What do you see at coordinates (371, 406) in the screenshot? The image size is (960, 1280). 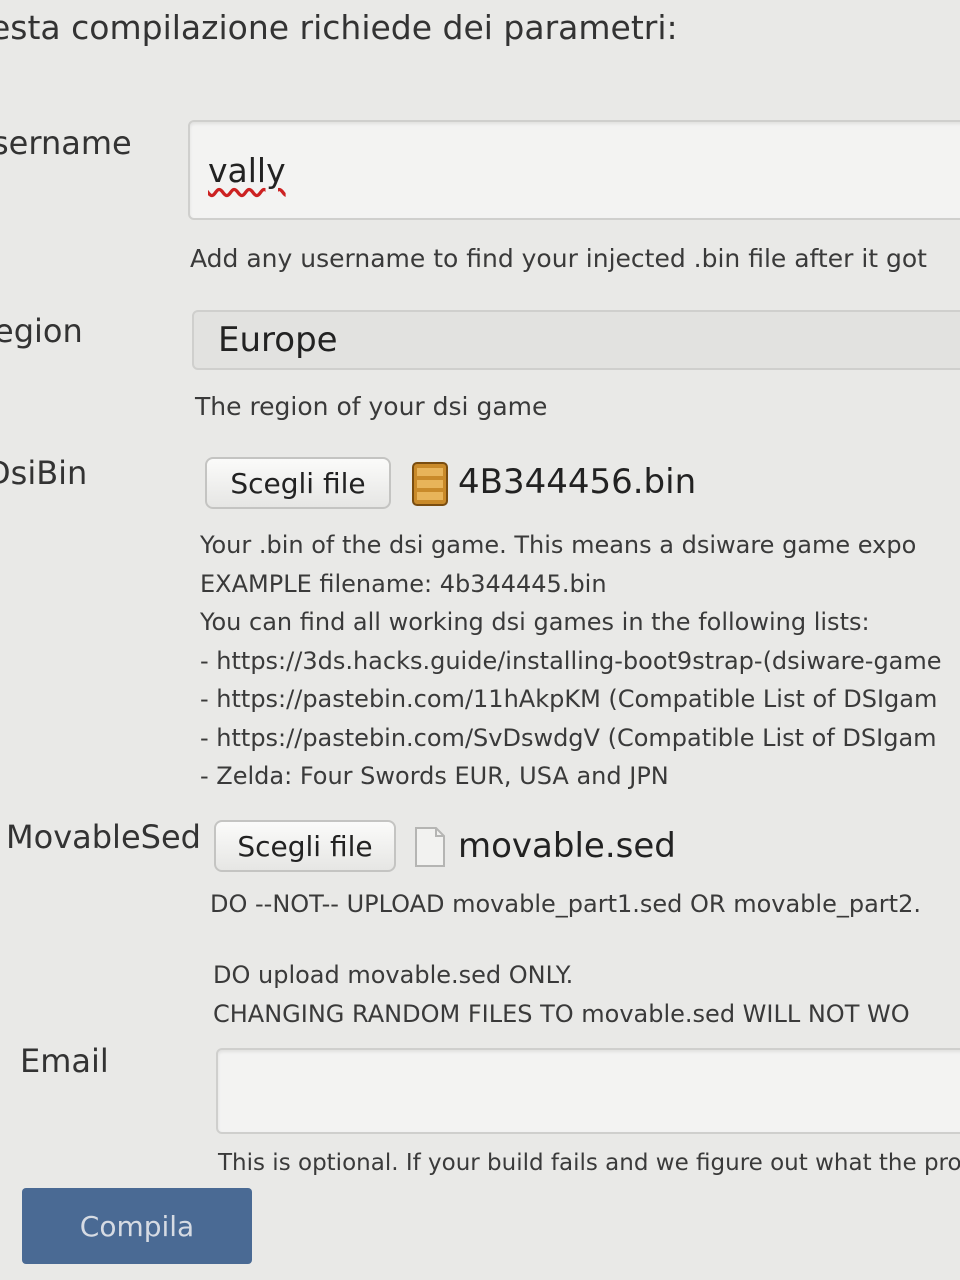 I see `region-help: The region of your dsi game` at bounding box center [371, 406].